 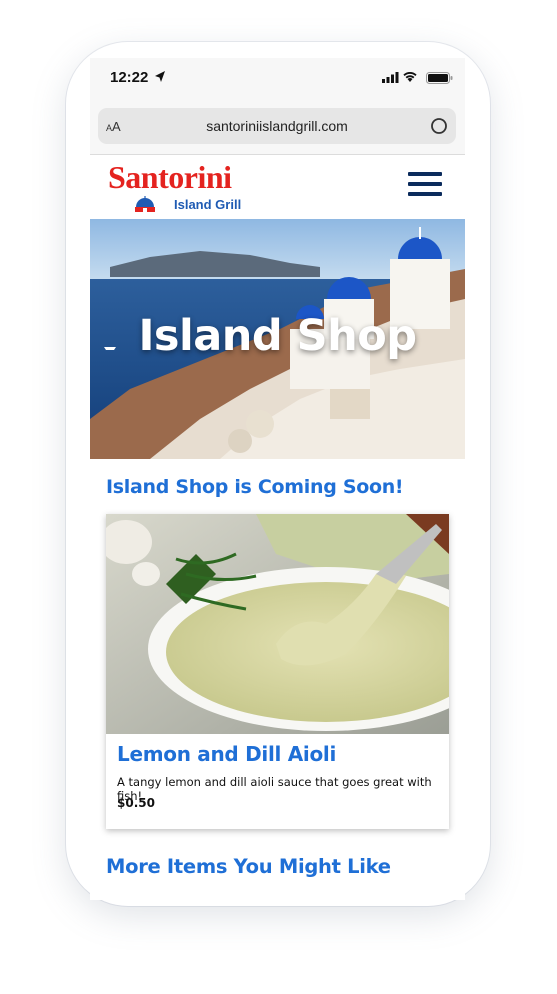 I want to click on battery-icon, so click(x=439, y=78).